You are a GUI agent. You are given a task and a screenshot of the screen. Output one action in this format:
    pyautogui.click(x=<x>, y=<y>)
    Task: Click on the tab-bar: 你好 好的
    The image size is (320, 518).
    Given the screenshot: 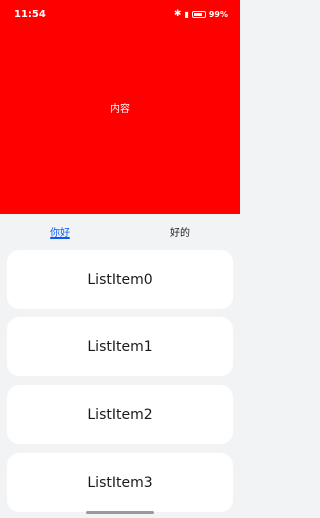 What is the action you would take?
    pyautogui.click(x=120, y=231)
    